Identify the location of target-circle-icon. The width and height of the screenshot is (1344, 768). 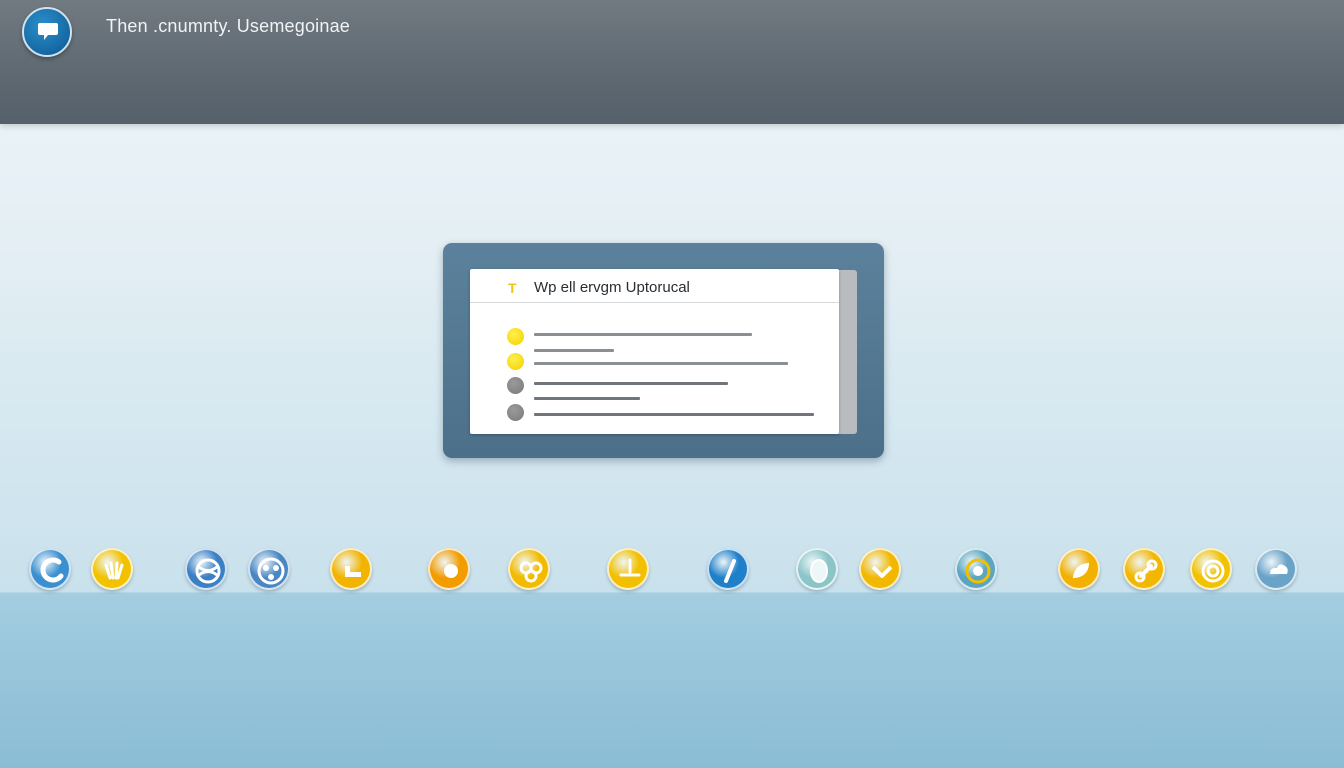
(449, 569).